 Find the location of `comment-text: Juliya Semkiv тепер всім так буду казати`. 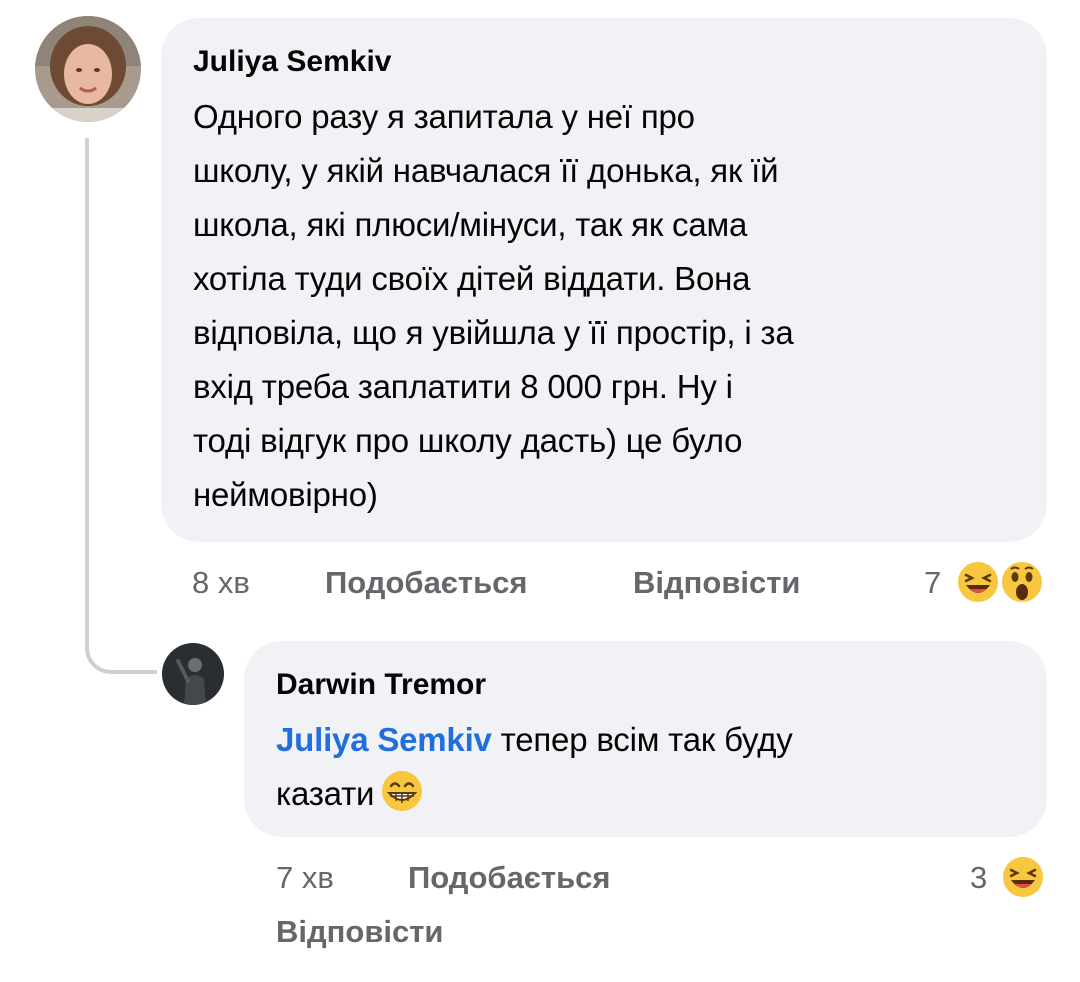

comment-text: Juliya Semkiv тепер всім так буду казати is located at coordinates (645, 771).